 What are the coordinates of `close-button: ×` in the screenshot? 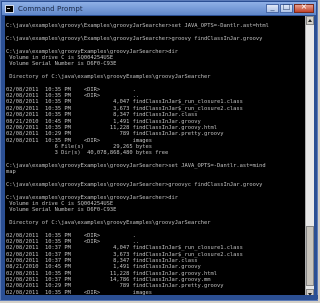 It's located at (304, 7).